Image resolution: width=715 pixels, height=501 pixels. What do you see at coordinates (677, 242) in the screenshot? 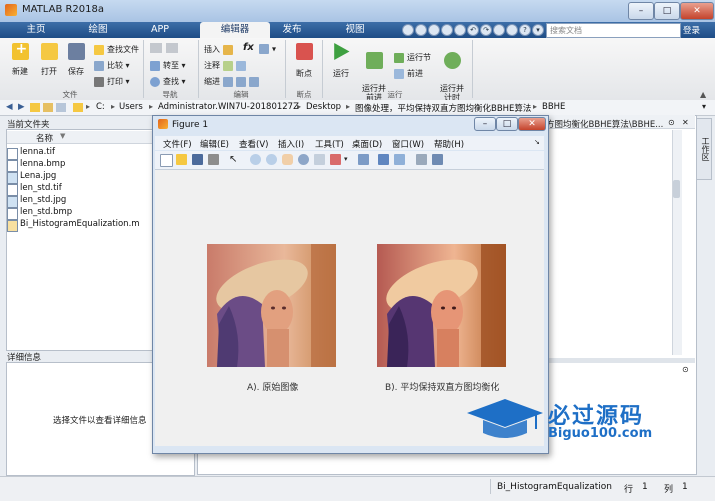
I see `scrollbar` at bounding box center [677, 242].